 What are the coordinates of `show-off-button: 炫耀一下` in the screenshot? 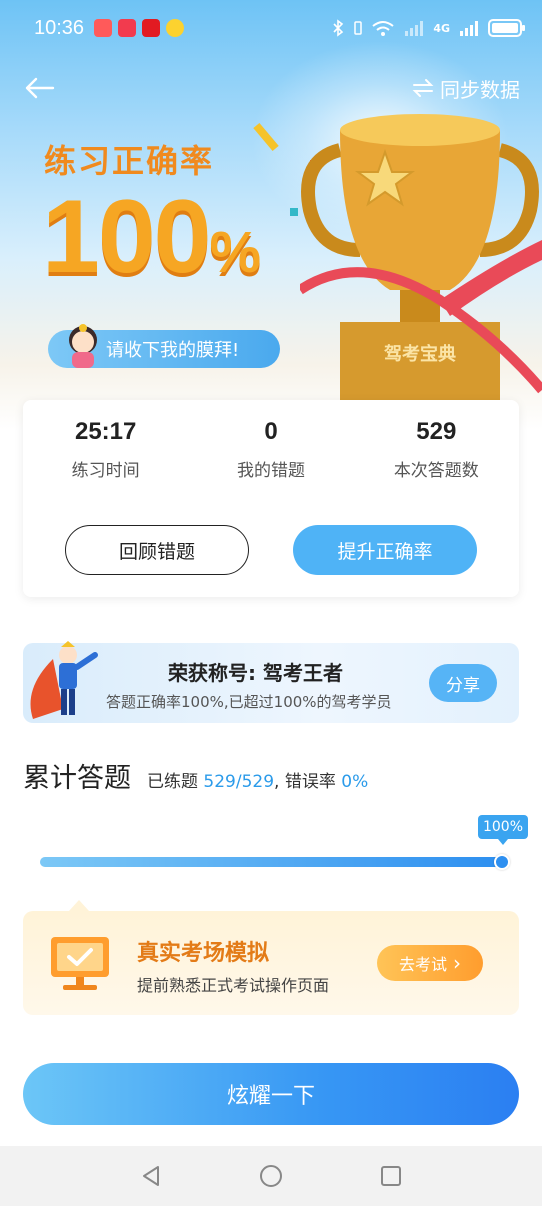 It's located at (271, 1094).